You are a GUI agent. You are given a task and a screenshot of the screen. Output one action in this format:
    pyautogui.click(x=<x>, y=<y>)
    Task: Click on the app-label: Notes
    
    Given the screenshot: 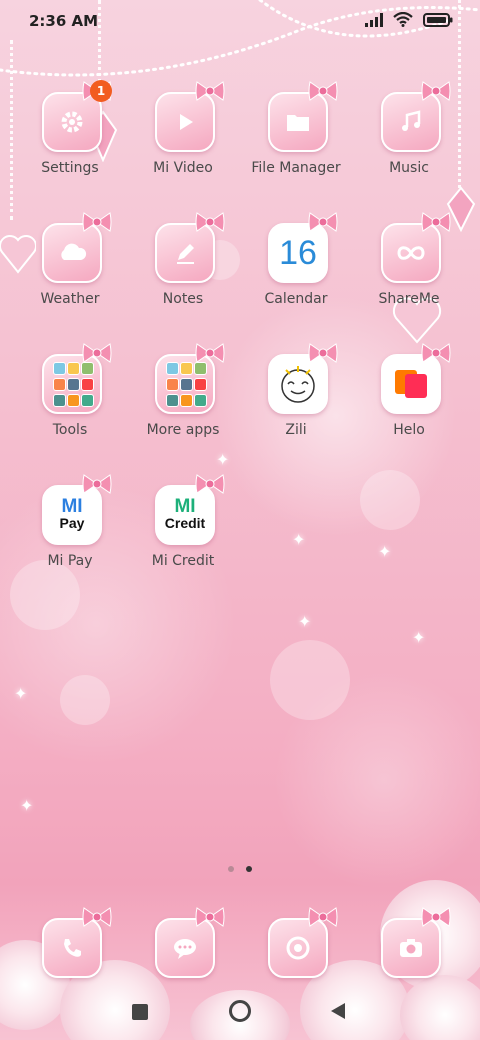 What is the action you would take?
    pyautogui.click(x=183, y=299)
    